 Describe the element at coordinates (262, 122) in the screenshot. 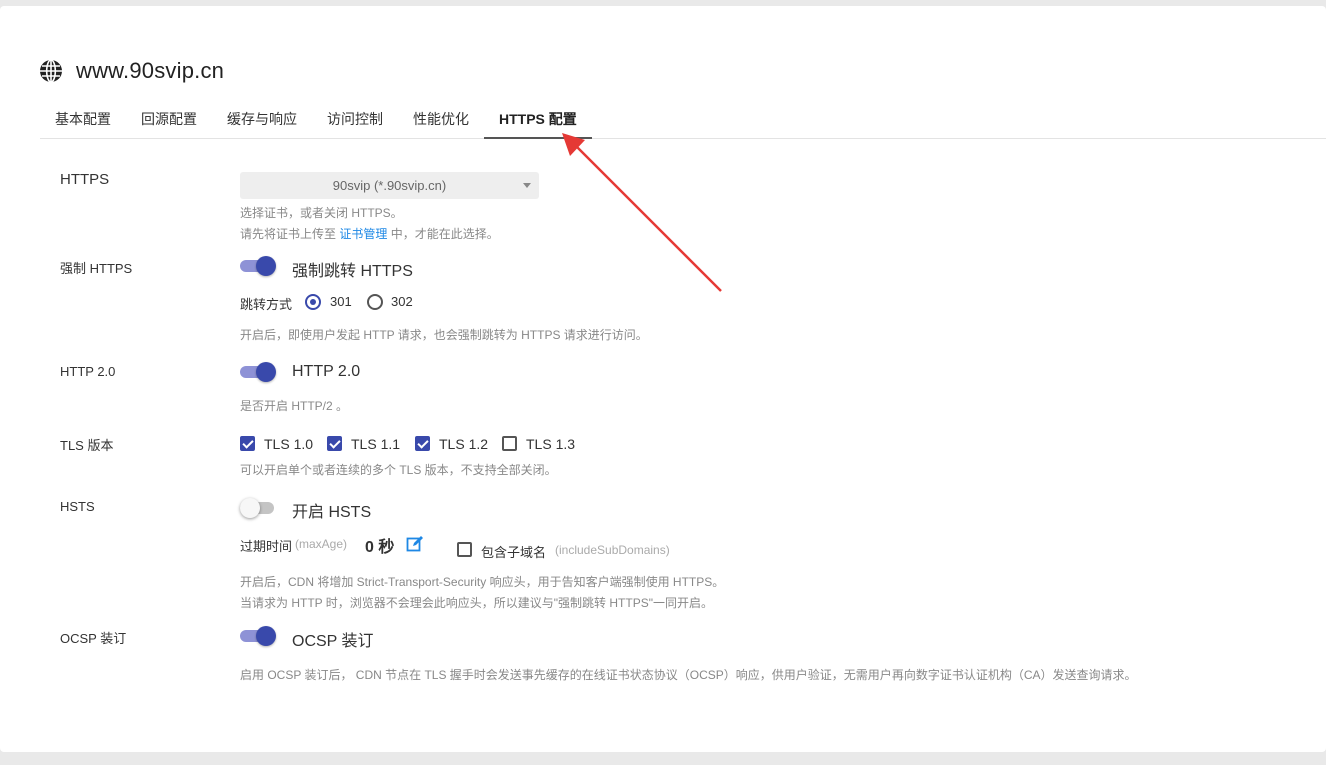

I see `tab-cache-response: 缓存与响应` at that location.